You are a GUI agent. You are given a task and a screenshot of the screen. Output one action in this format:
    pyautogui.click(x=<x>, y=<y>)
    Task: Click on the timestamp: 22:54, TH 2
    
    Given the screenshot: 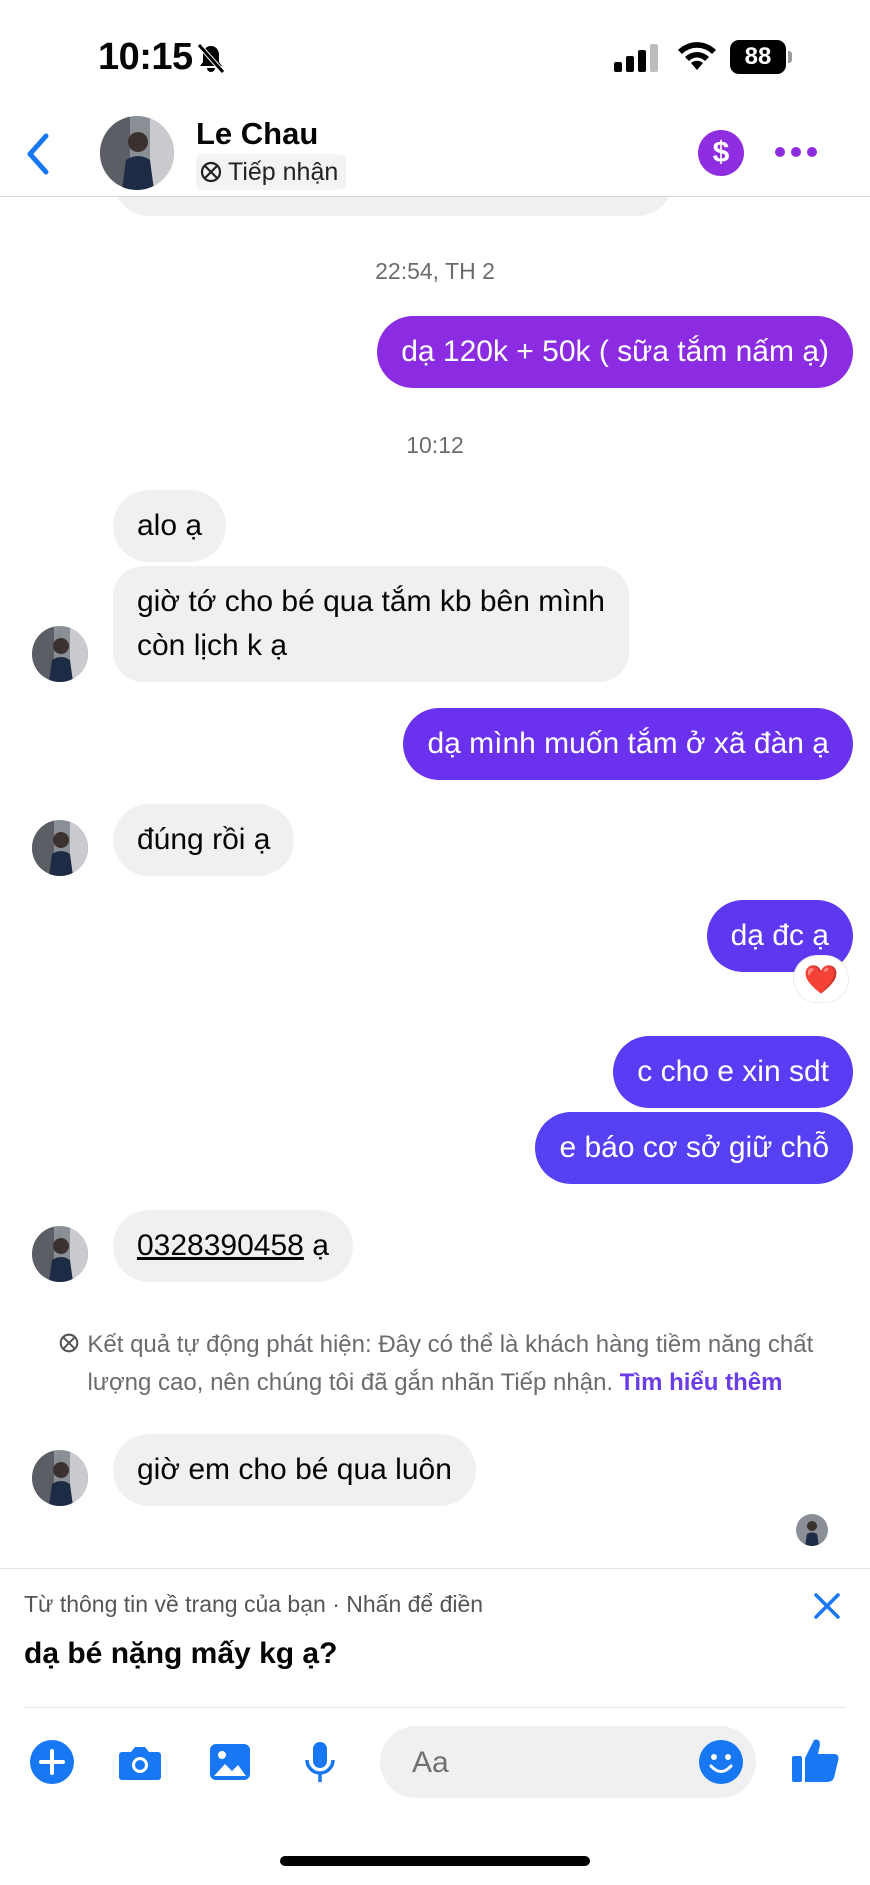 What is the action you would take?
    pyautogui.click(x=435, y=271)
    